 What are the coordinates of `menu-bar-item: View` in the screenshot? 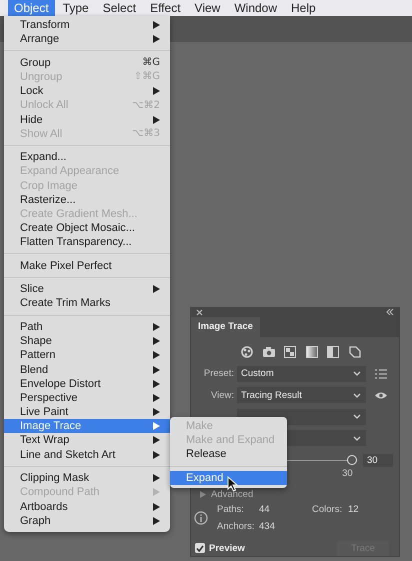 It's located at (207, 8).